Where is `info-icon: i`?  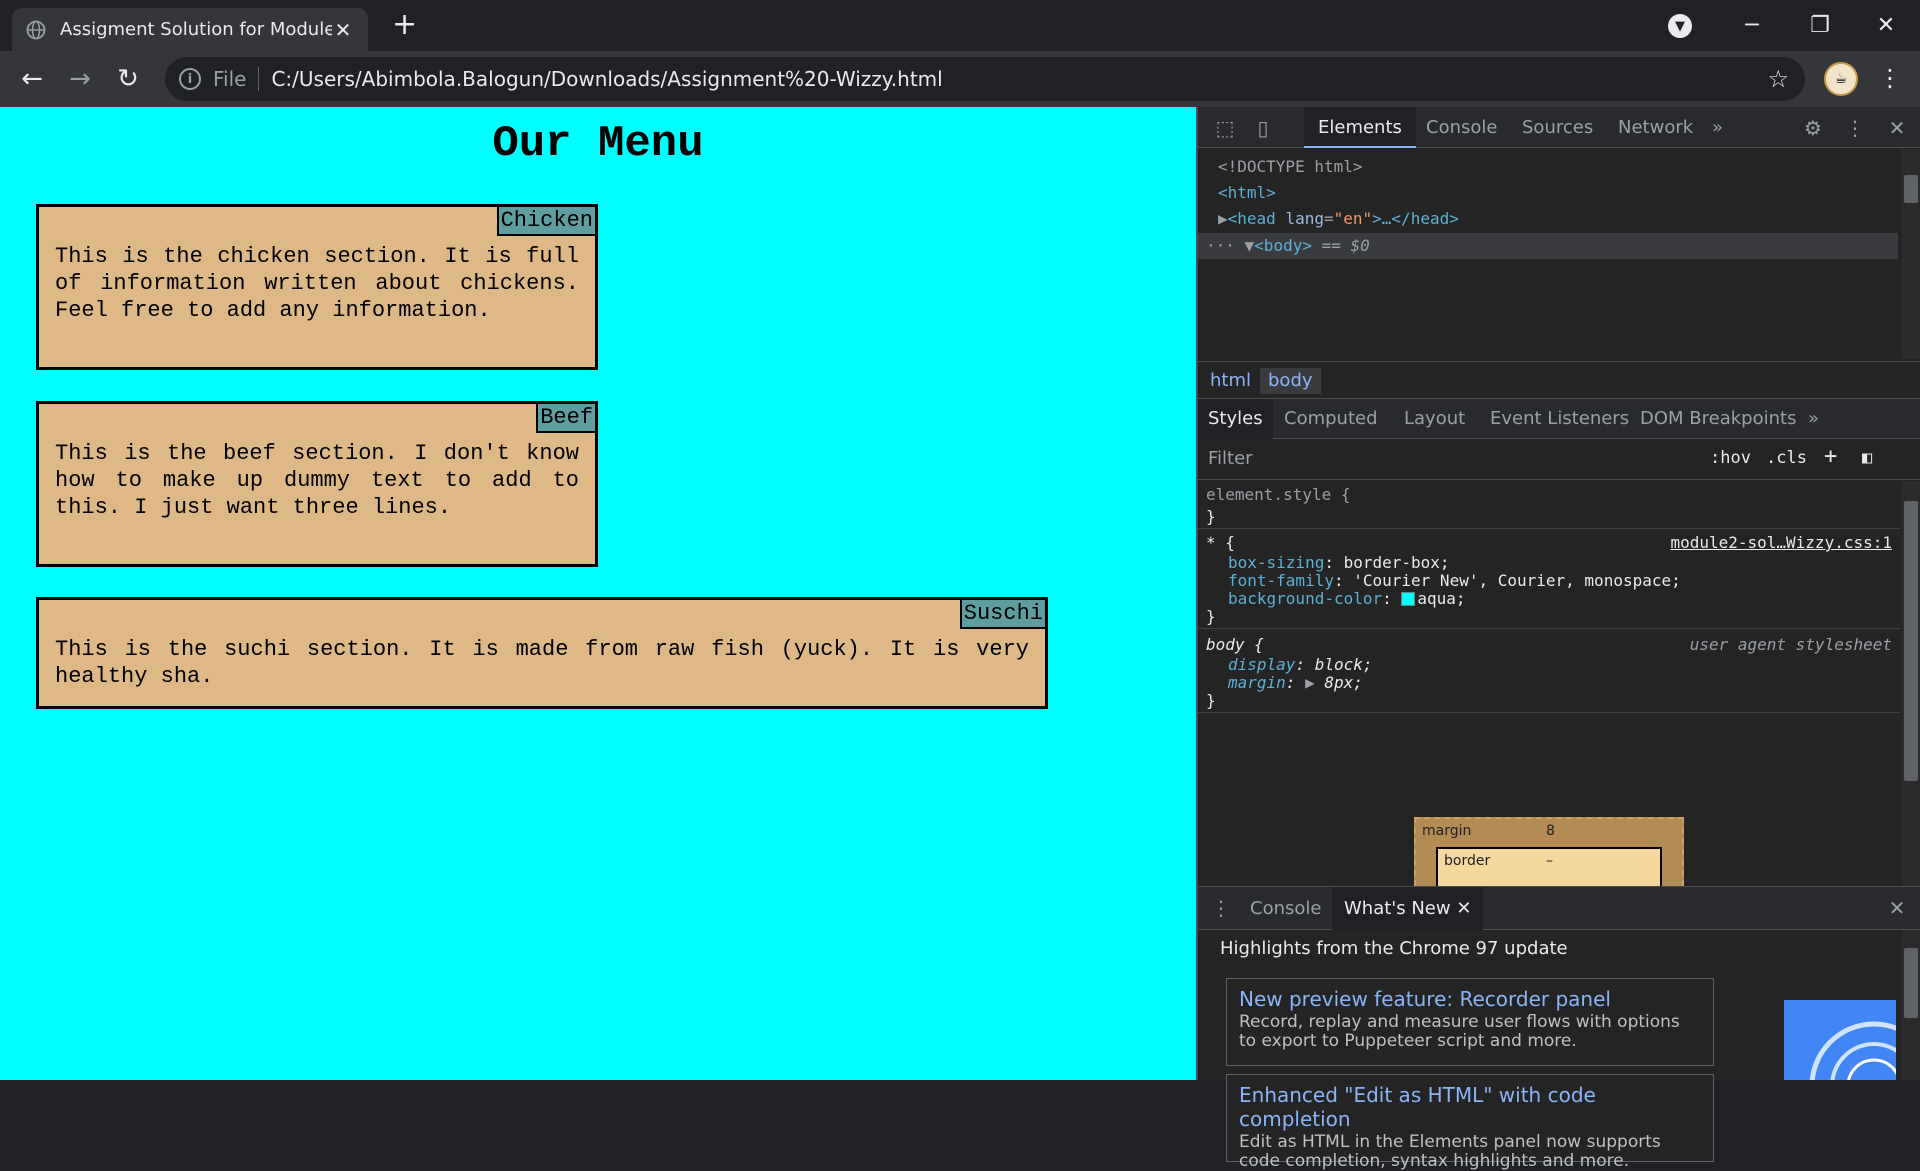
info-icon: i is located at coordinates (190, 79).